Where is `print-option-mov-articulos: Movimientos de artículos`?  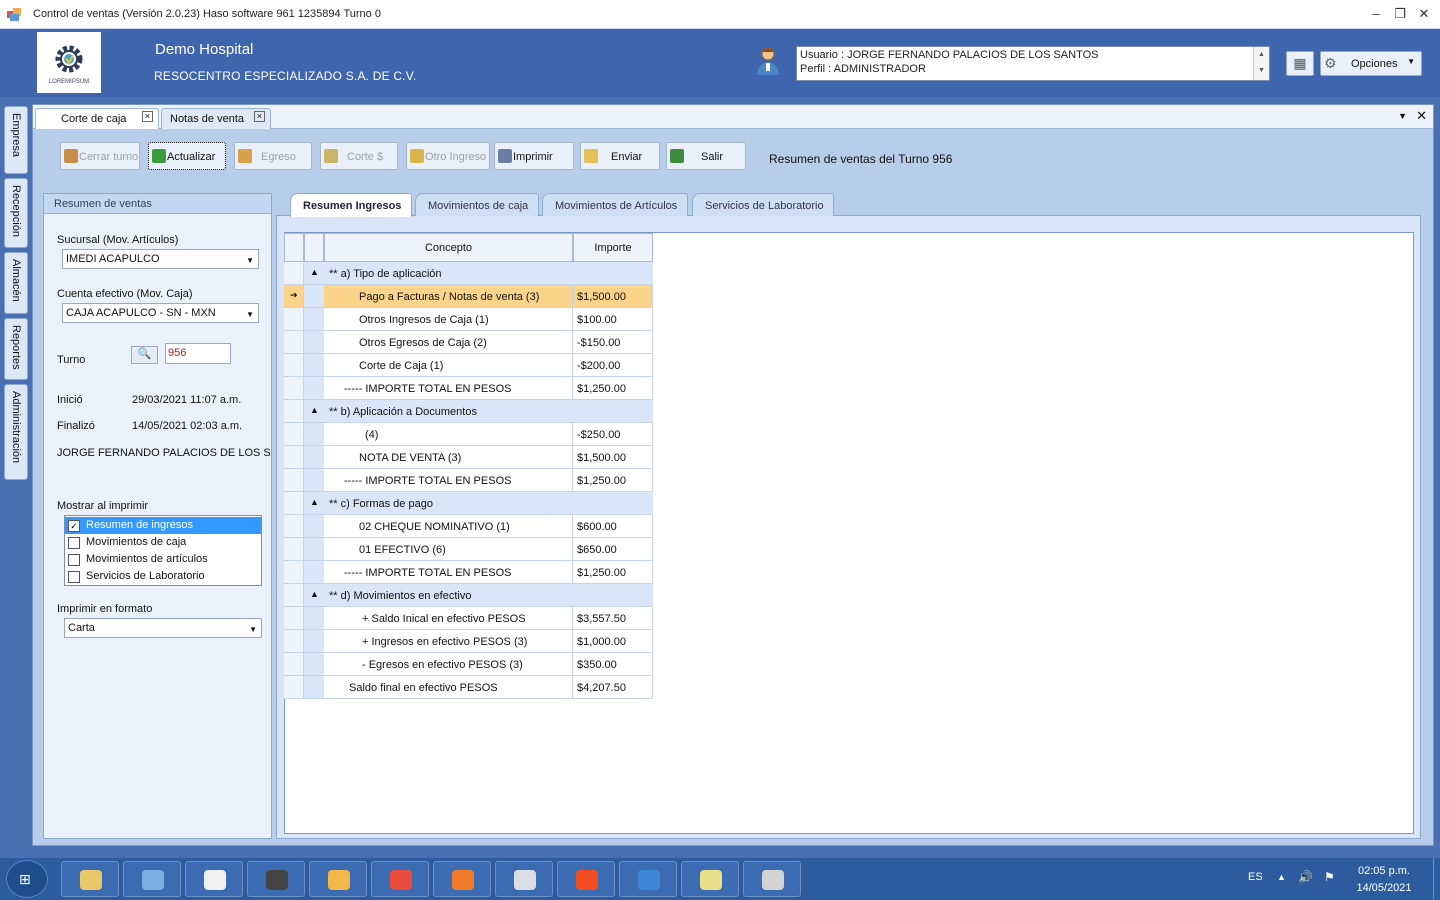 print-option-mov-articulos: Movimientos de artículos is located at coordinates (163, 559).